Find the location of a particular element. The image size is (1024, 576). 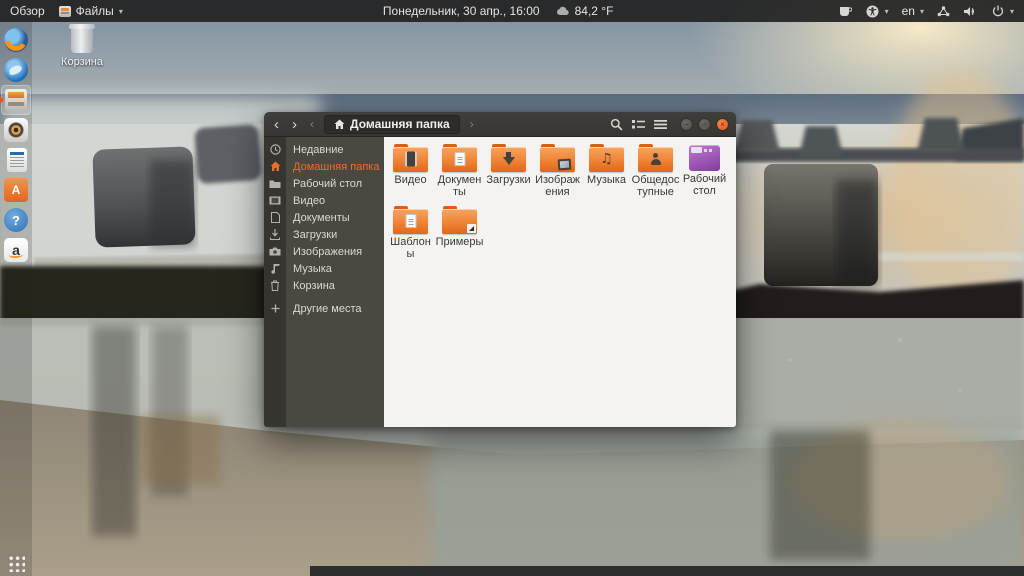

folder-label: Шаблоны is located at coordinates (410, 248).